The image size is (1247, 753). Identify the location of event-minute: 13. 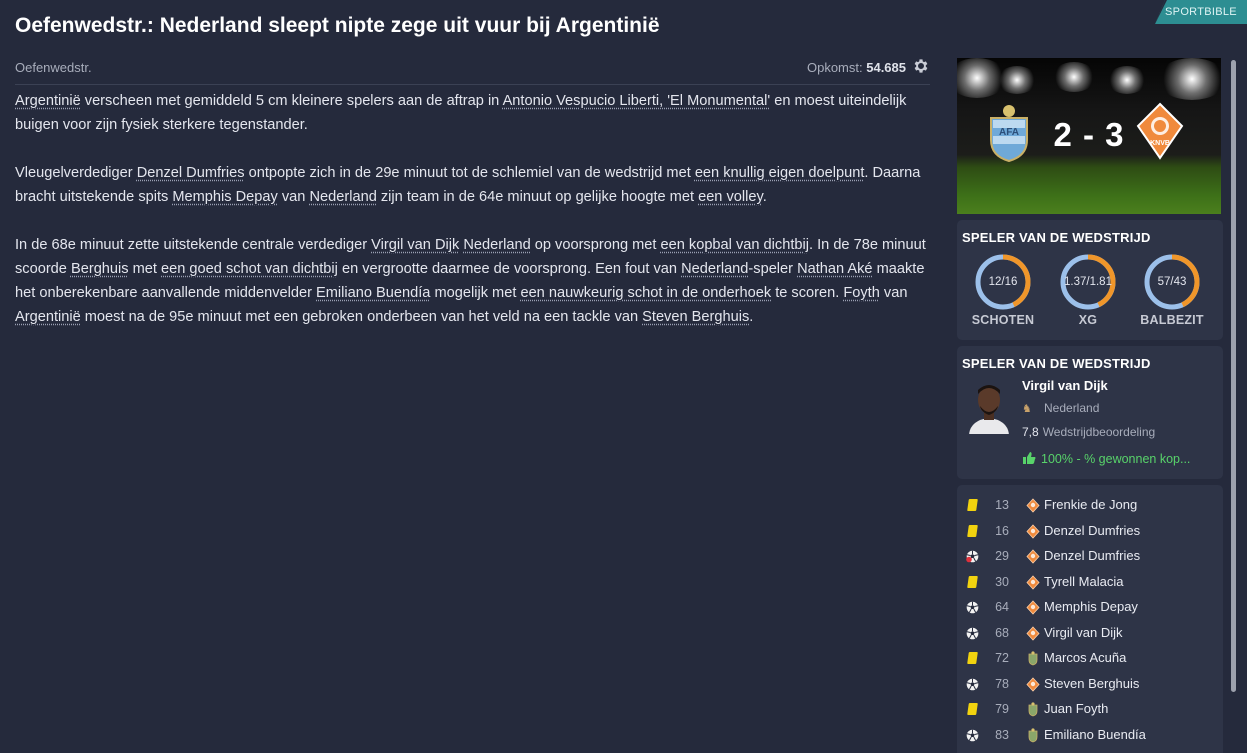
(1002, 505).